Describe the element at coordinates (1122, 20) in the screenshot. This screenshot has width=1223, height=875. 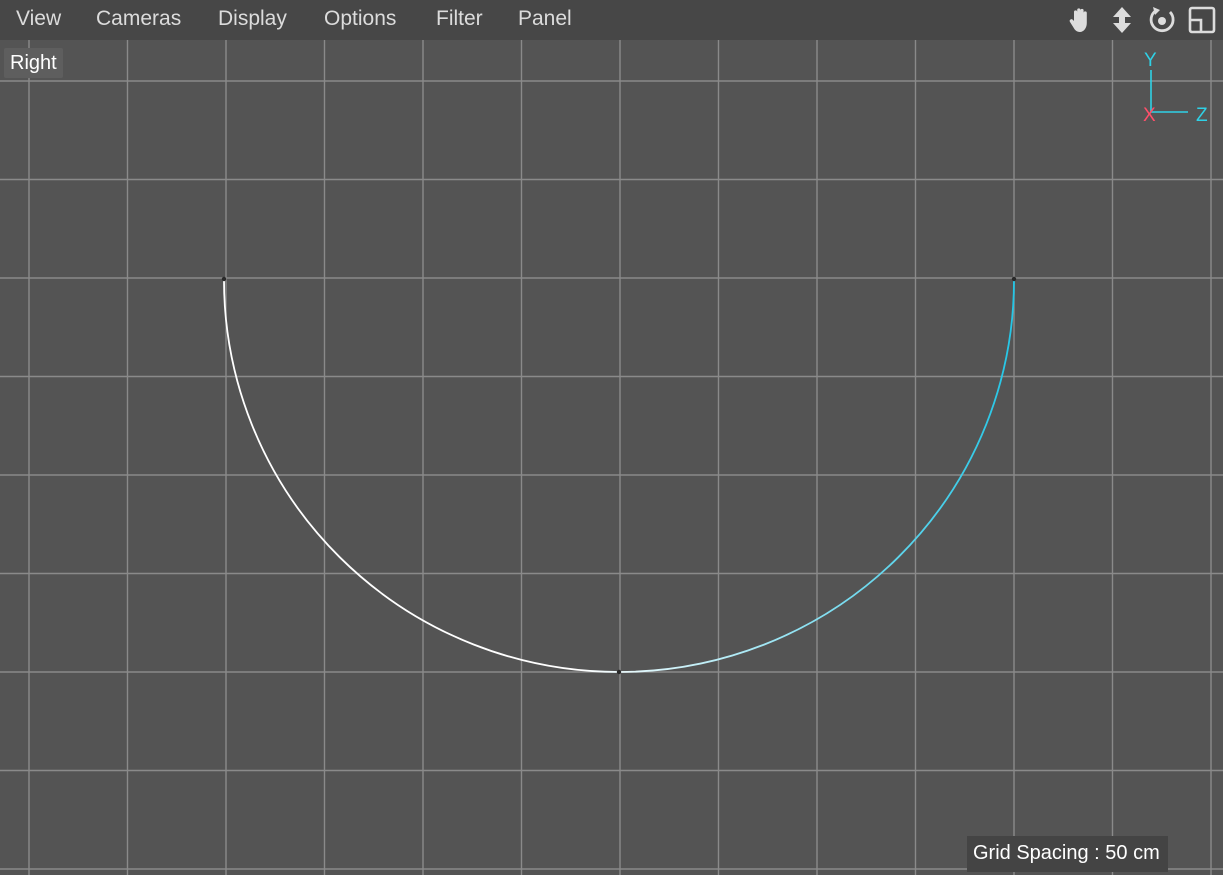
I see `zoom-arrows-icon` at that location.